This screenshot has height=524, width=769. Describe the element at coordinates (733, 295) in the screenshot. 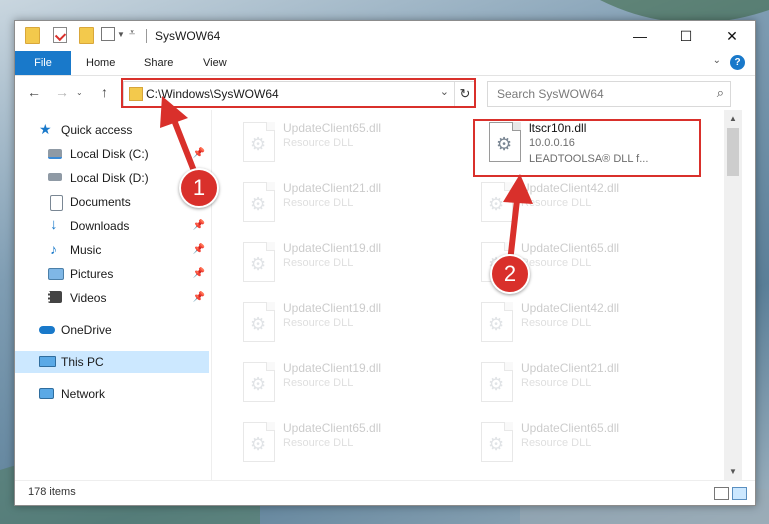

I see `vertical-scrollbar: ▲ ▼` at that location.